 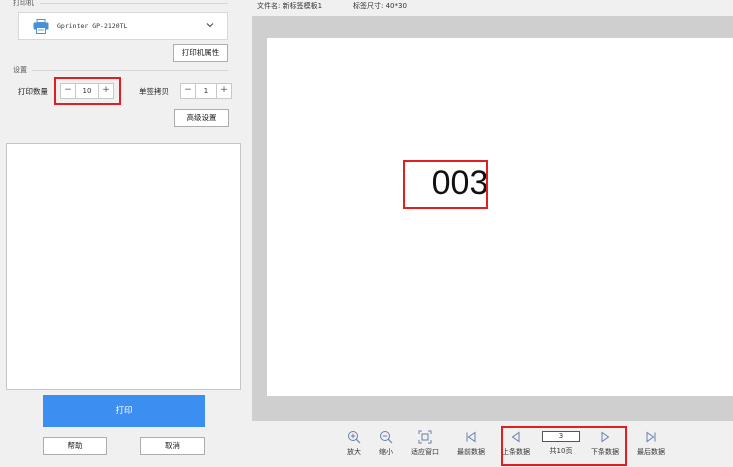 I want to click on cancel-button: 取消, so click(x=172, y=446).